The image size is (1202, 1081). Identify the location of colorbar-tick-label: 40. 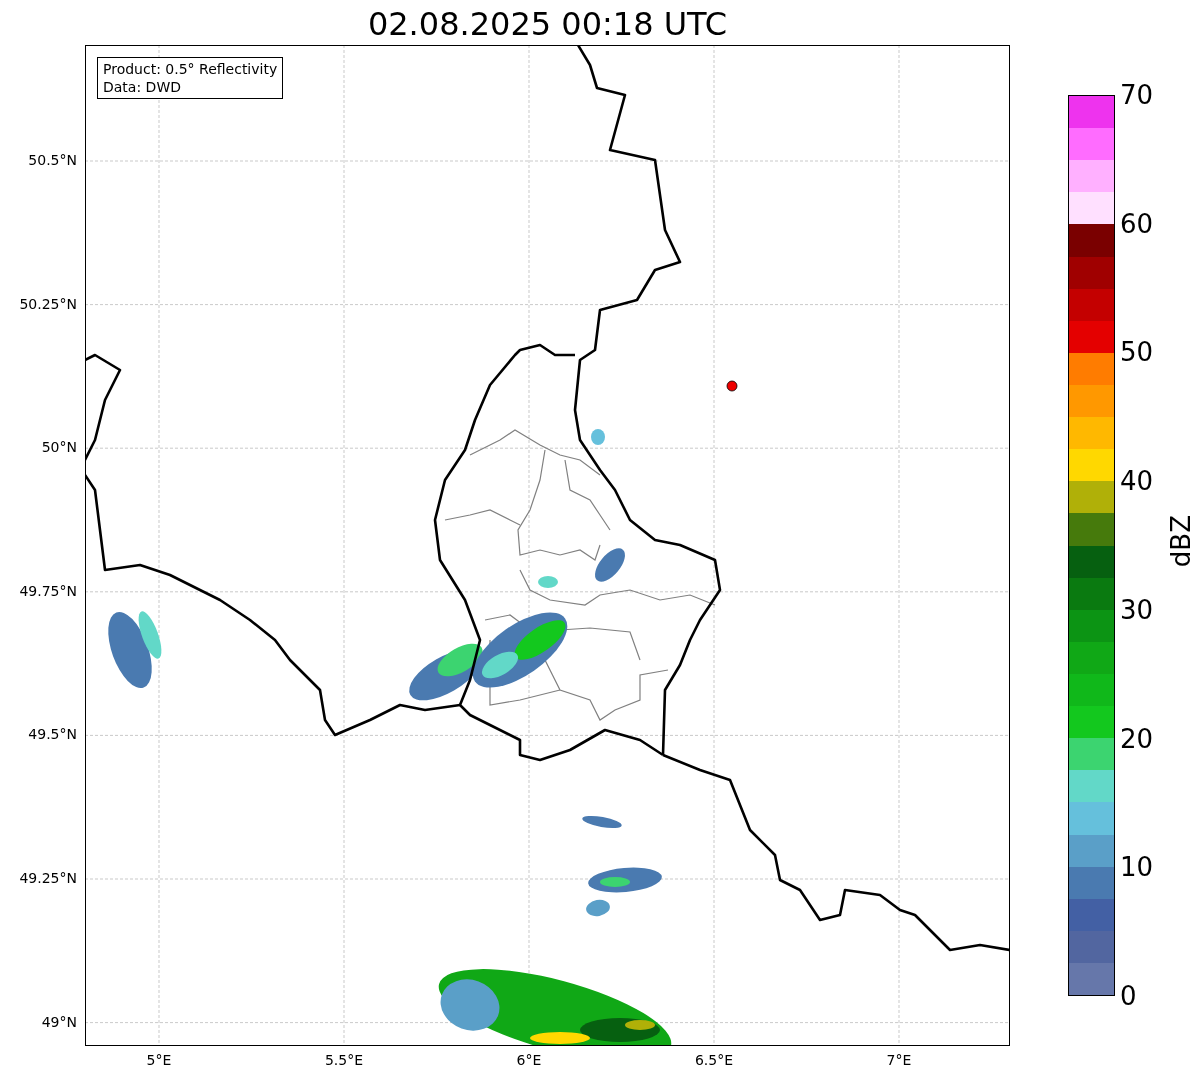
(1137, 481).